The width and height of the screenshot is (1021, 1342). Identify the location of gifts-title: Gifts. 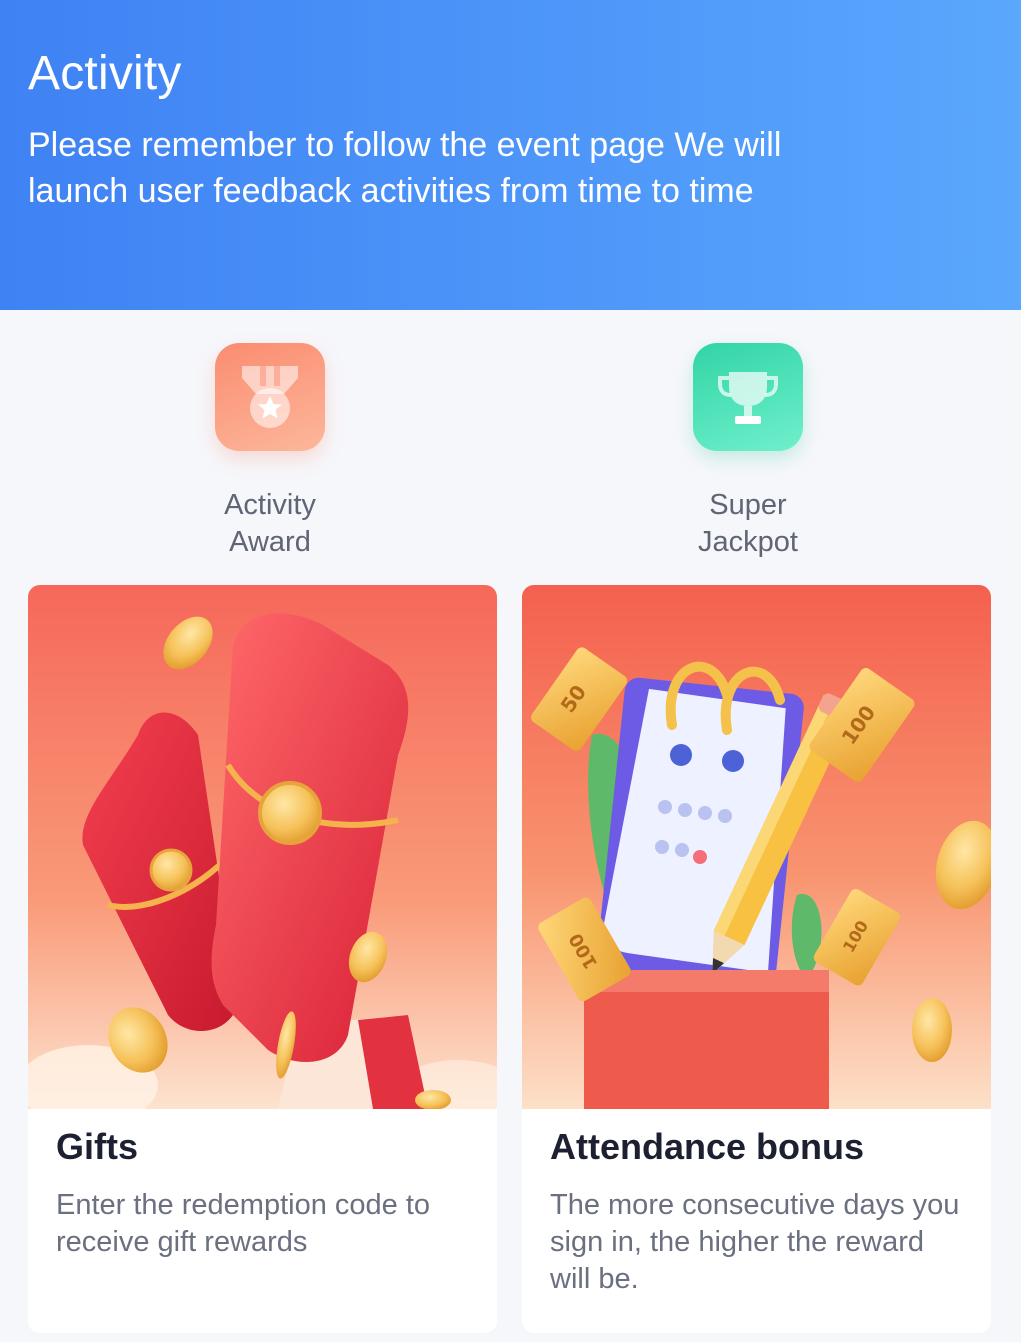
(97, 1146).